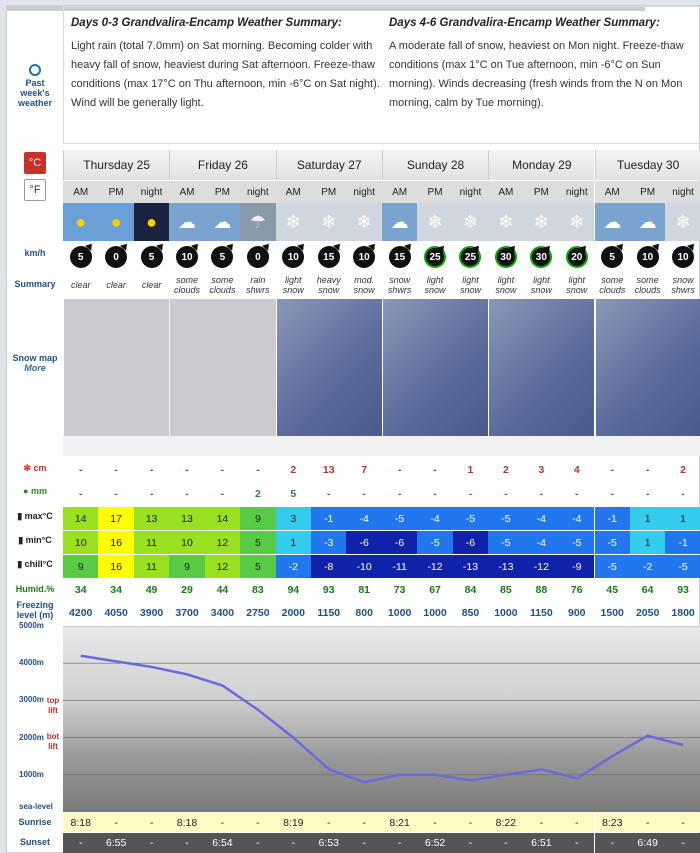  What do you see at coordinates (329, 566) in the screenshot?
I see `chill-temp: -8` at bounding box center [329, 566].